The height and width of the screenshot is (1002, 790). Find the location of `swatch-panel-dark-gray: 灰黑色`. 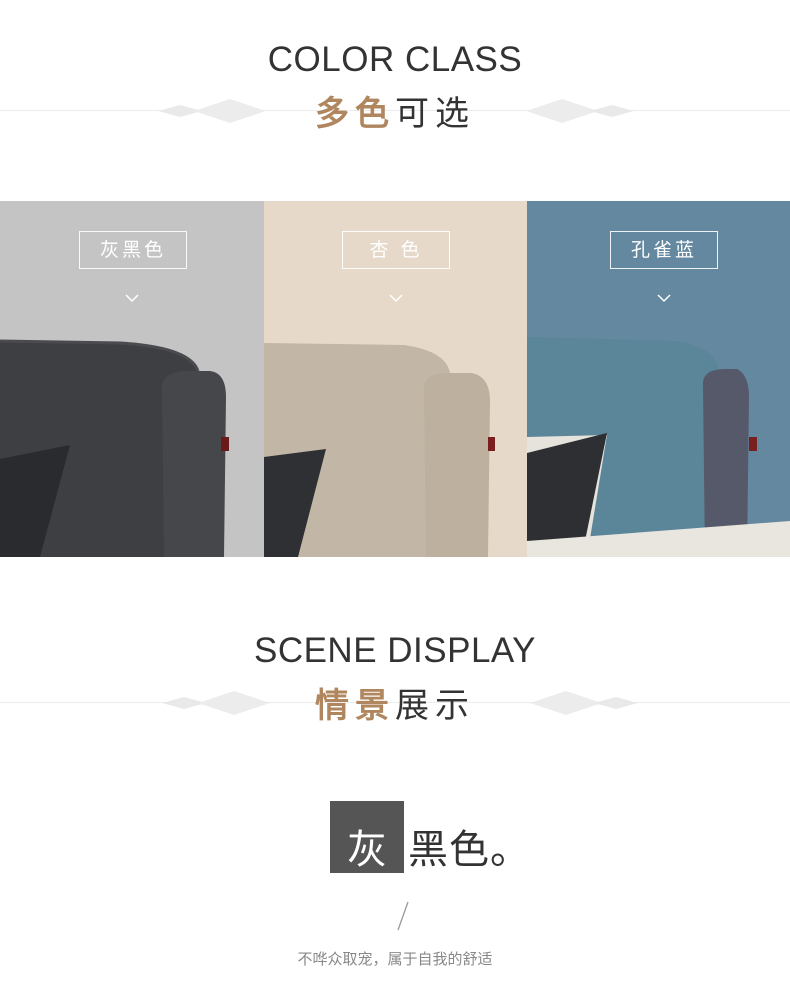

swatch-panel-dark-gray: 灰黑色 is located at coordinates (132, 379).